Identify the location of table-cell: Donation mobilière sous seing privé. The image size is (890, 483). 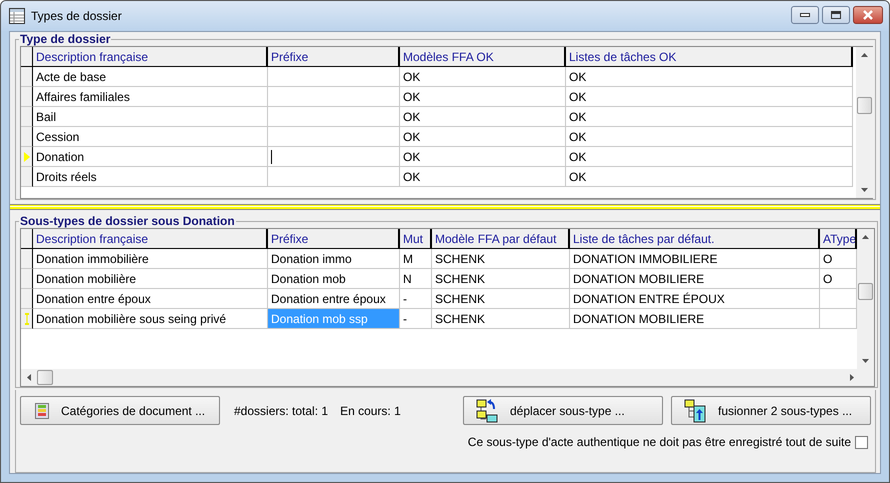
(150, 319).